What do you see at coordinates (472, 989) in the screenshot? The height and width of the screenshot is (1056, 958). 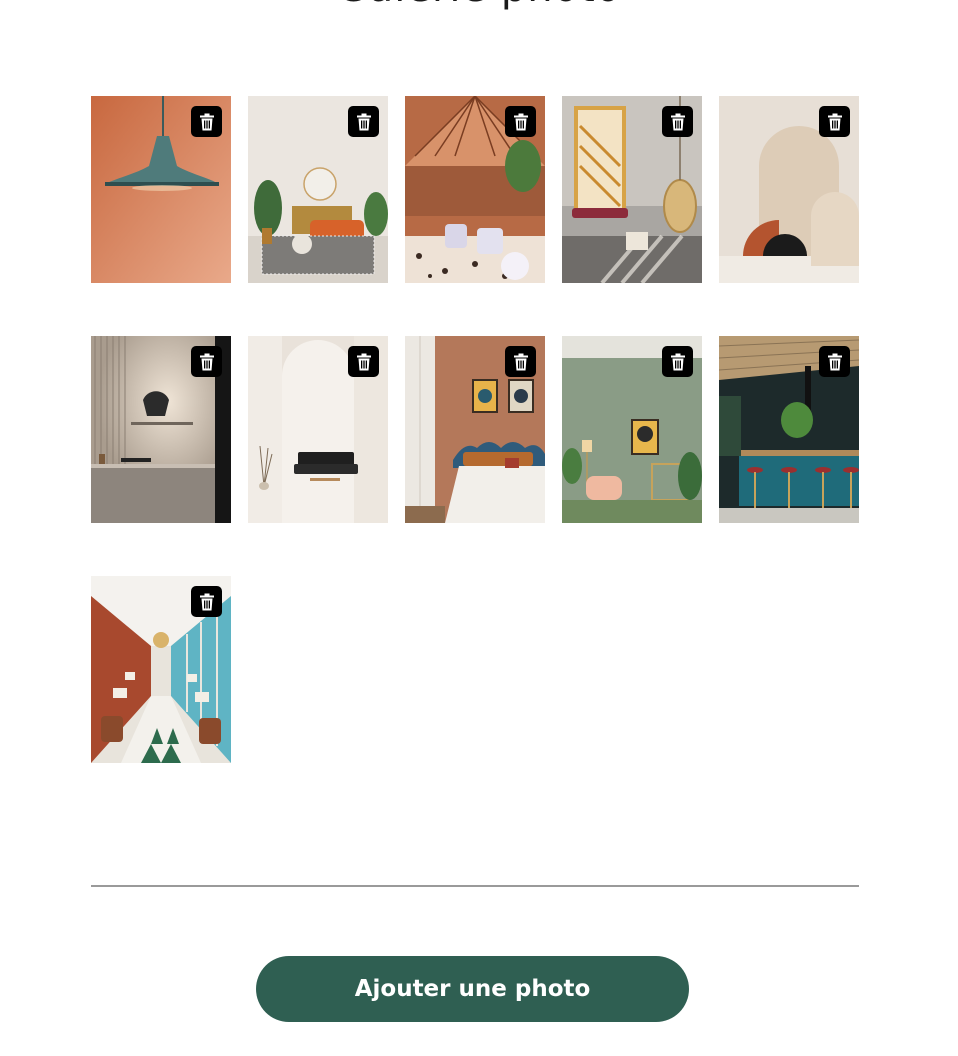 I see `add-photo-button: Ajouter une photo` at bounding box center [472, 989].